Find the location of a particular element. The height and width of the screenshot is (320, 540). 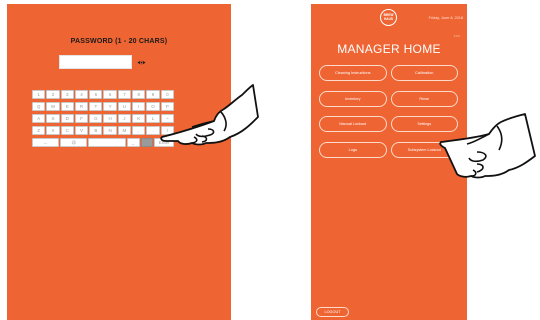

brand-logo: BREW HAUS is located at coordinates (388, 17).